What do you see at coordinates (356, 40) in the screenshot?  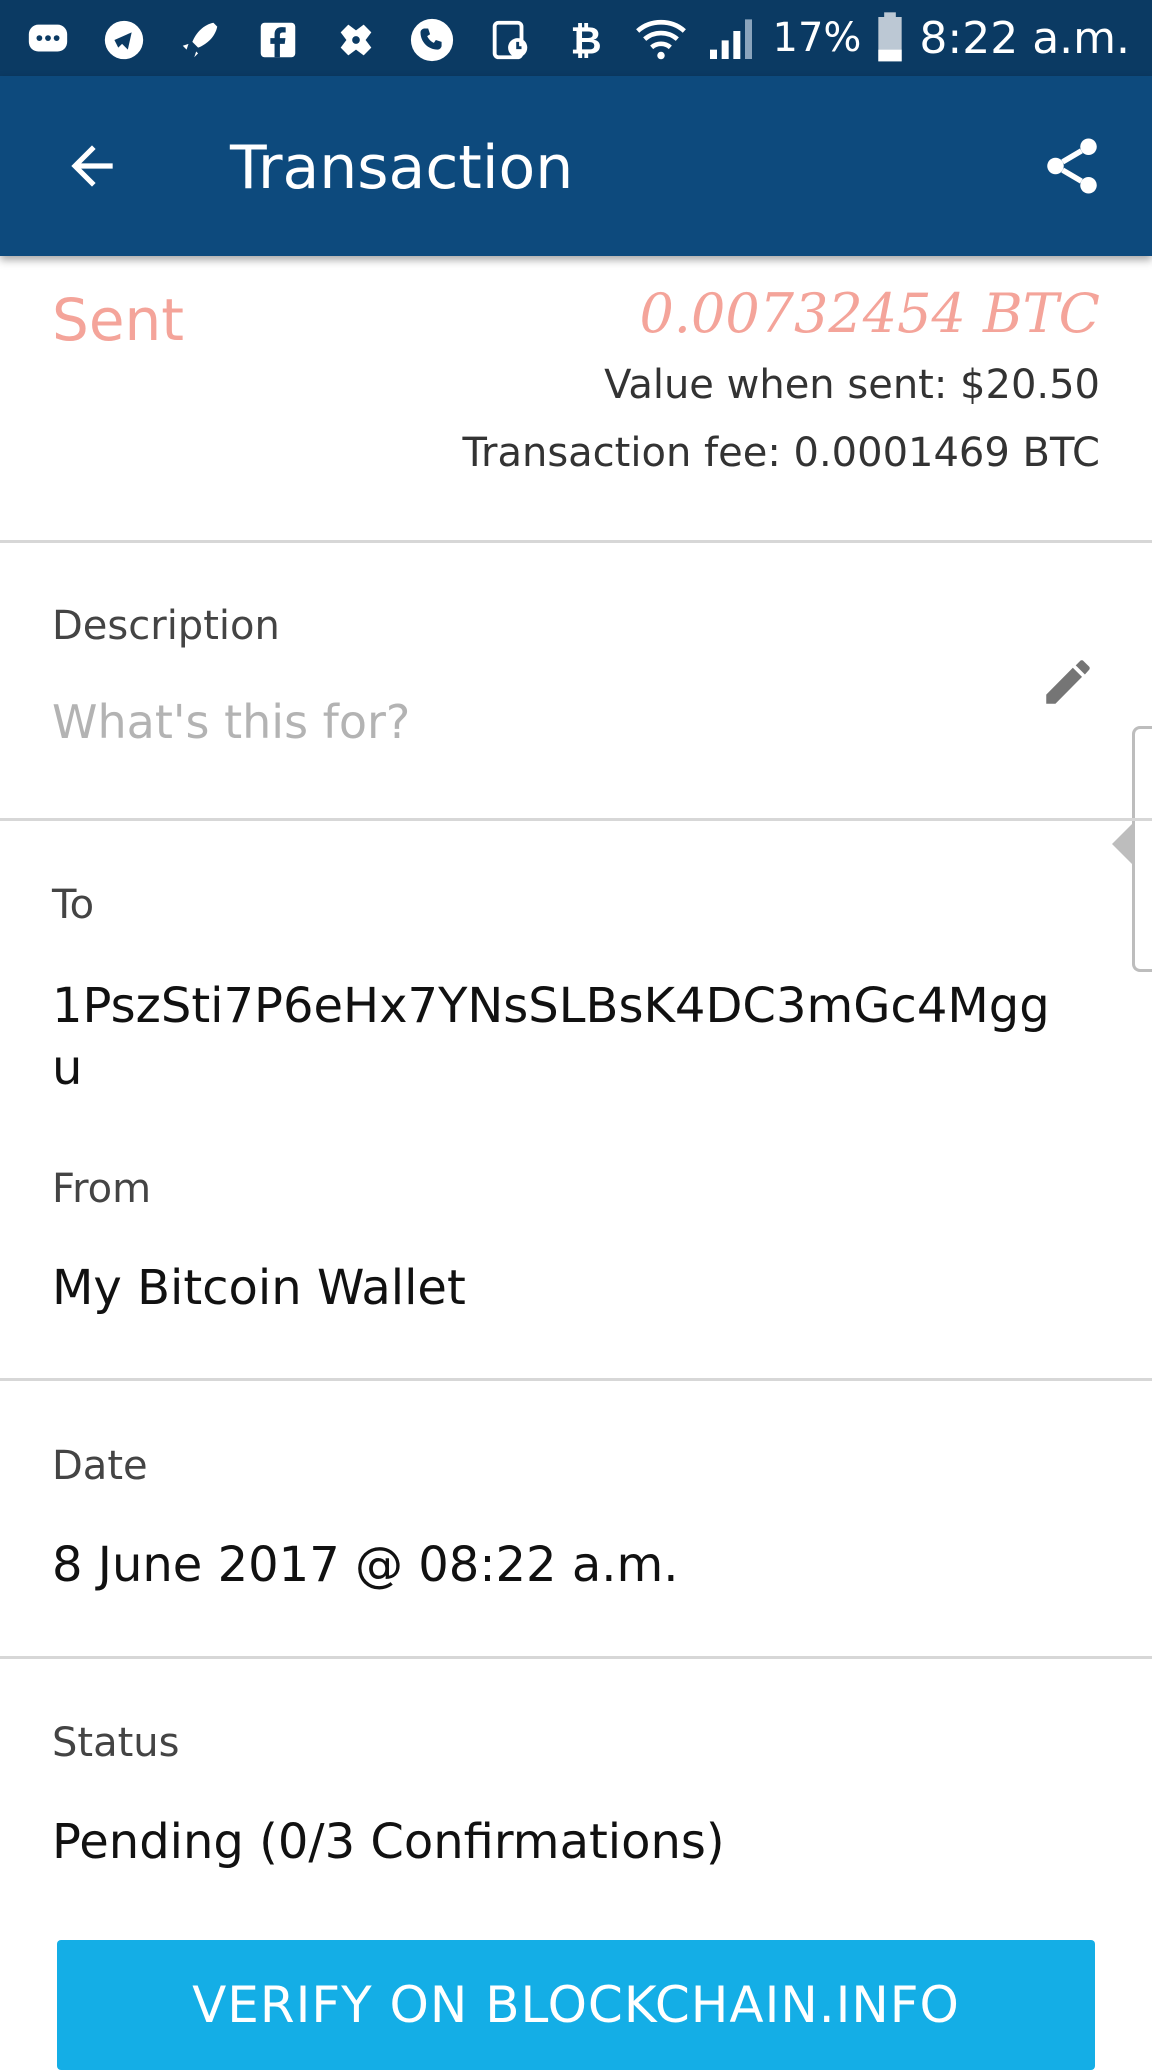 I see `game-controller-icon` at bounding box center [356, 40].